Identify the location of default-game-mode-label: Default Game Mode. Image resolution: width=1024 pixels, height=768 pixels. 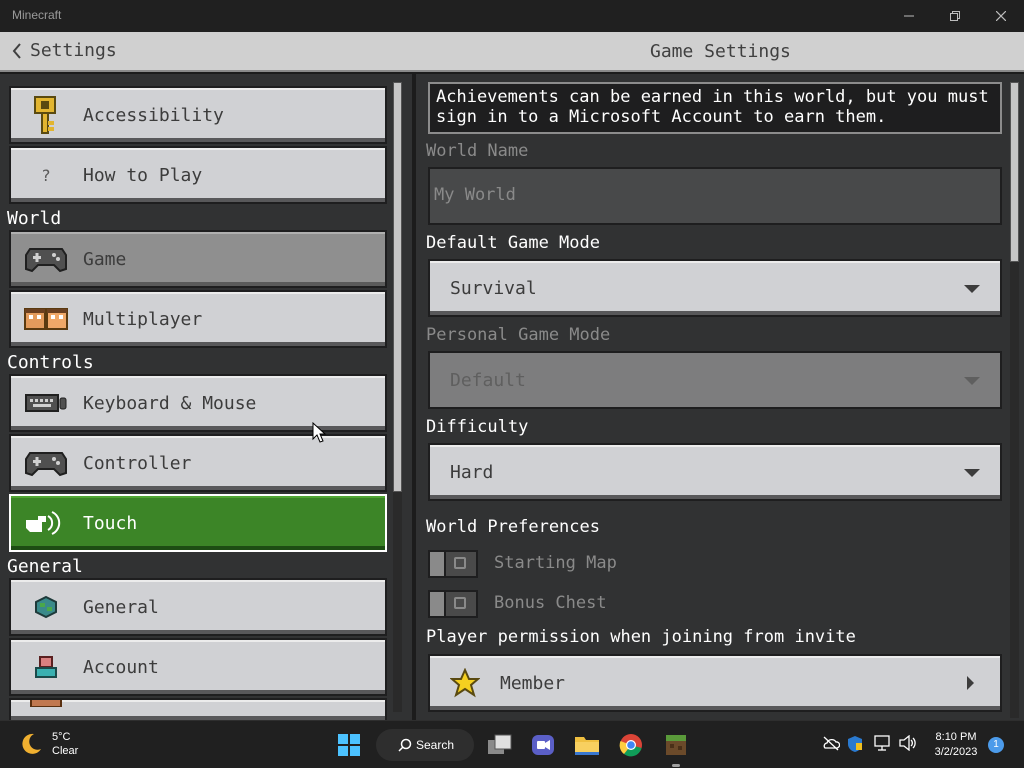
(513, 243).